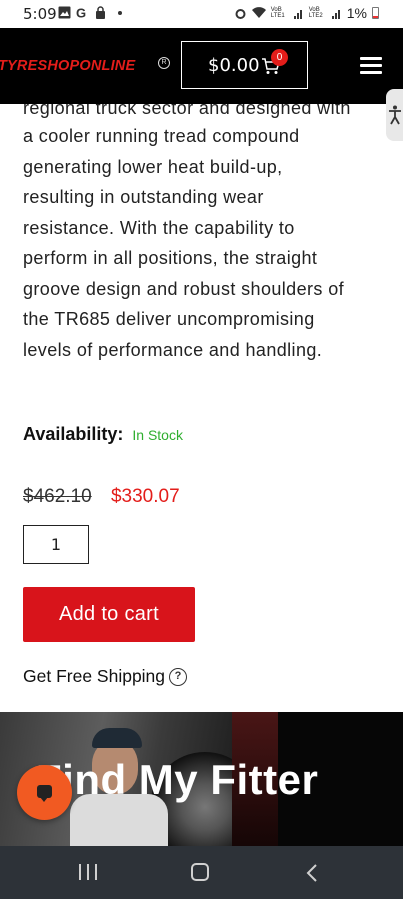 Image resolution: width=403 pixels, height=899 pixels. I want to click on chat-button, so click(44, 792).